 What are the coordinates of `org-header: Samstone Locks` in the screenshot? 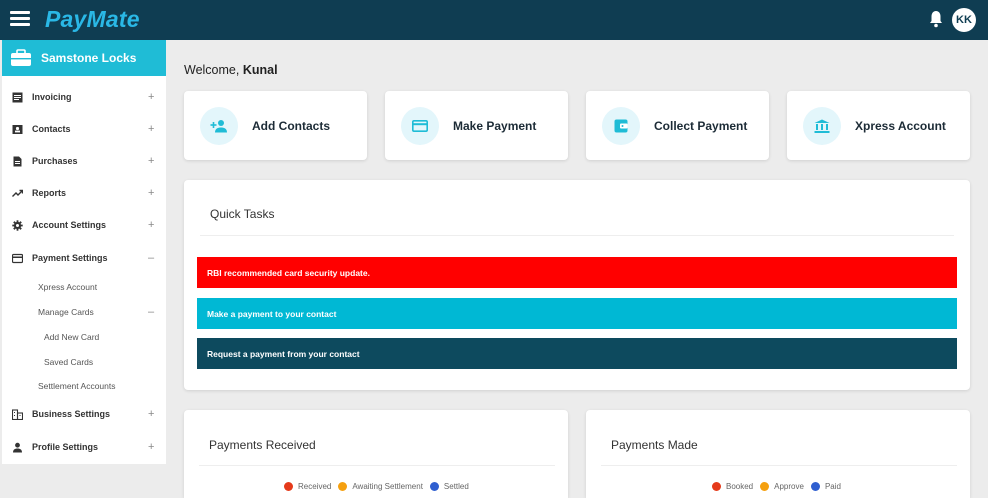 It's located at (84, 58).